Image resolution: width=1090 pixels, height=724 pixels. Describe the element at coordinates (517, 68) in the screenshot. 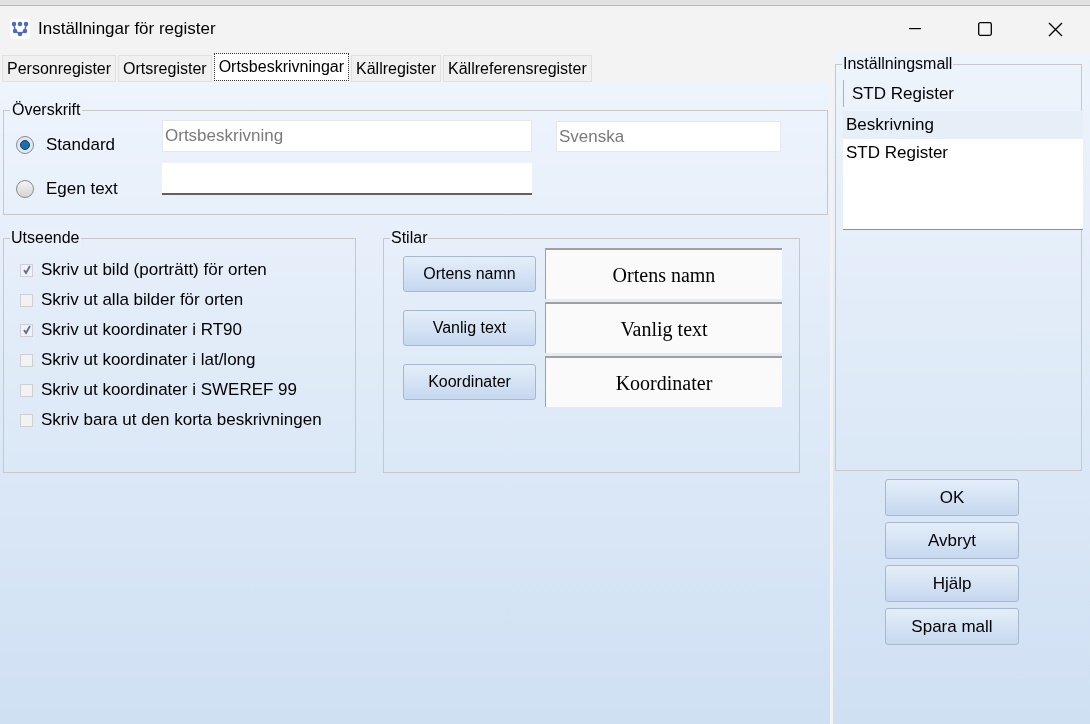

I see `tab: Källreferensregister` at that location.